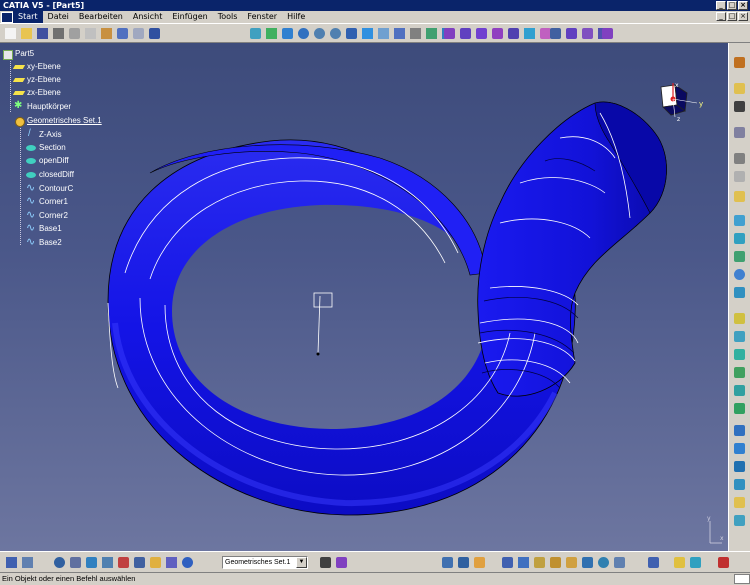 The image size is (750, 585). I want to click on tree-item-section: Section, so click(46, 147).